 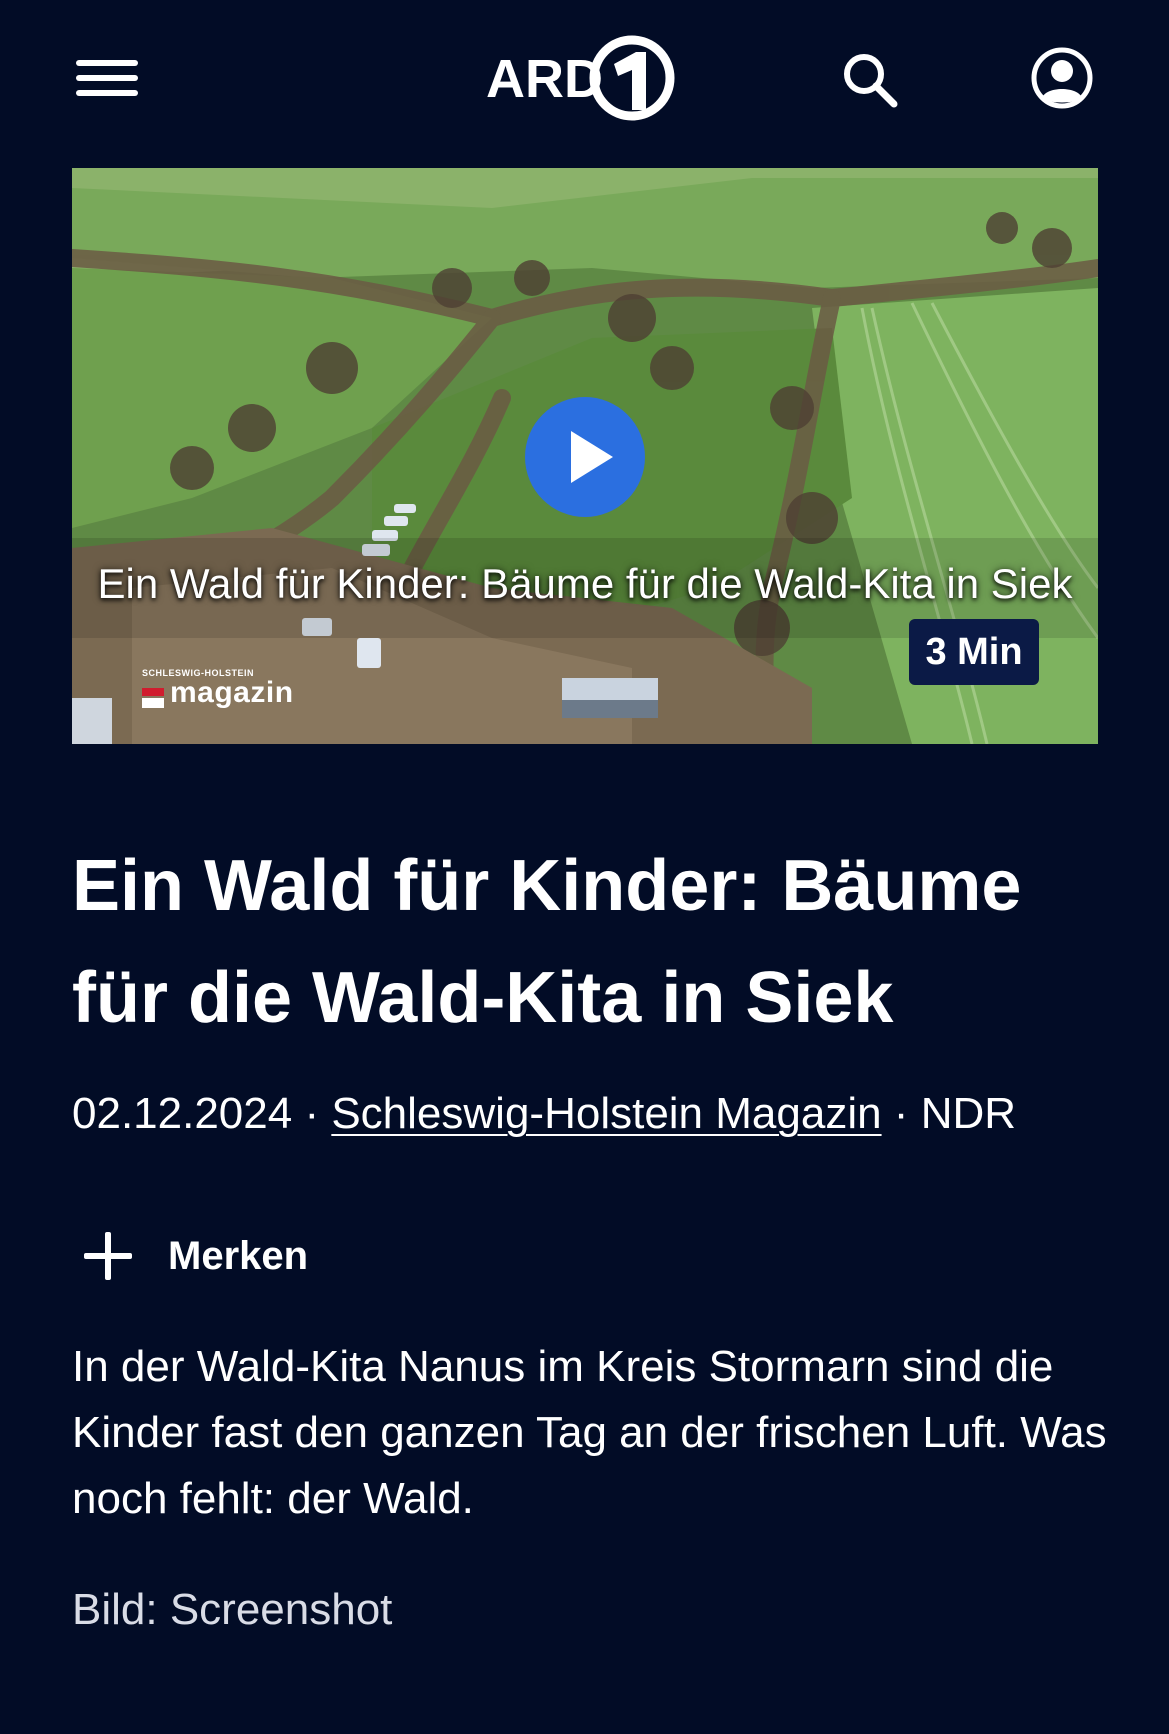 What do you see at coordinates (870, 80) in the screenshot?
I see `search-icon` at bounding box center [870, 80].